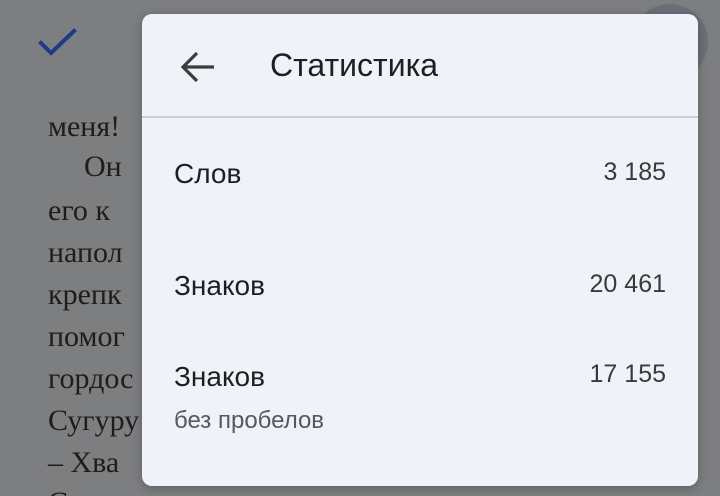 The height and width of the screenshot is (496, 720). Describe the element at coordinates (84, 126) in the screenshot. I see `document-text-line: меня!` at that location.